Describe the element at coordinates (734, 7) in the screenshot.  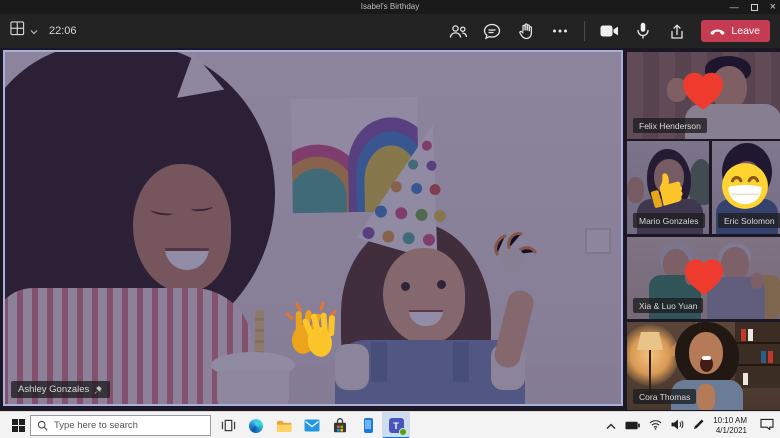
I see `minimize-button: —` at that location.